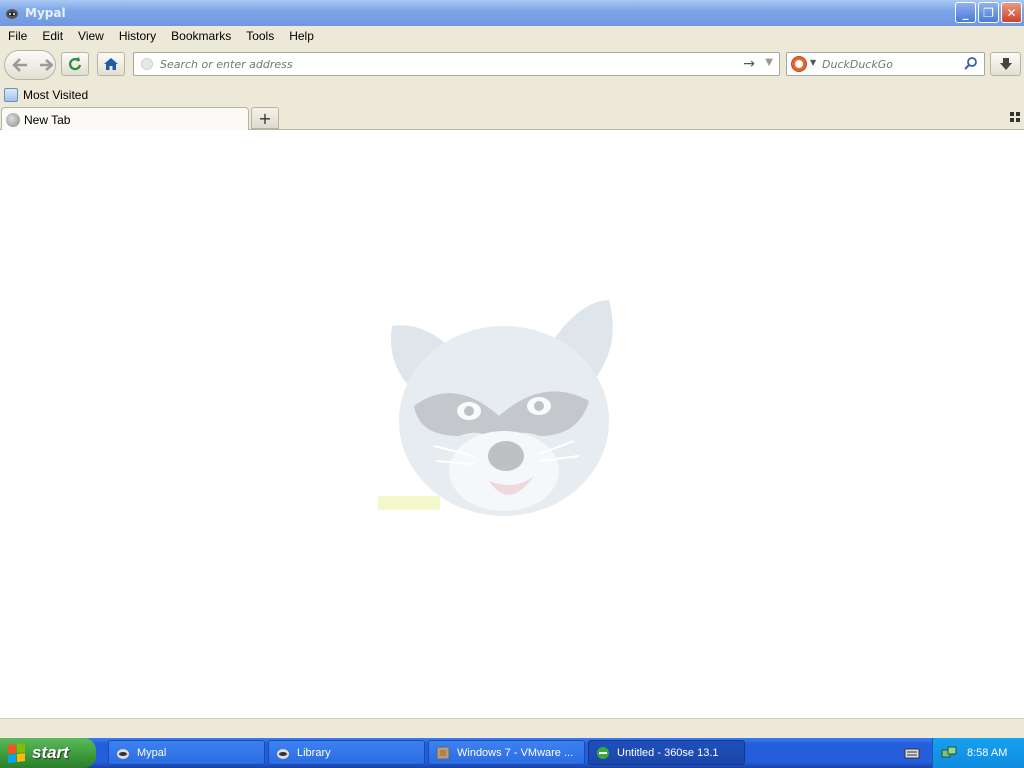 The width and height of the screenshot is (1024, 768). I want to click on list-all-tabs-icon, so click(1015, 117).